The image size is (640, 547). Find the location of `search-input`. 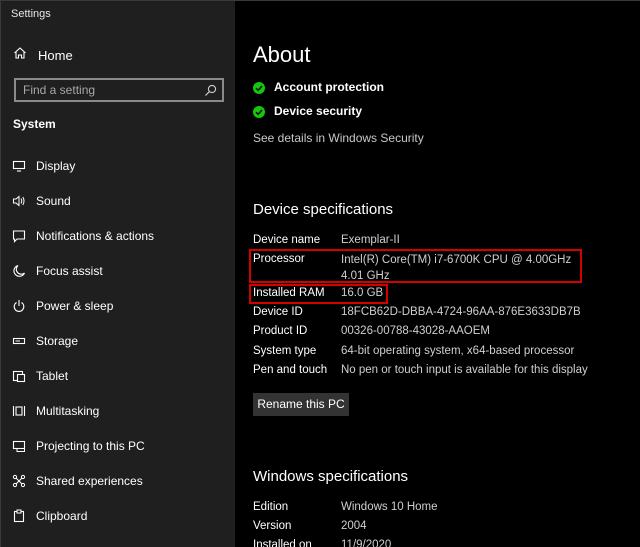

search-input is located at coordinates (112, 90).